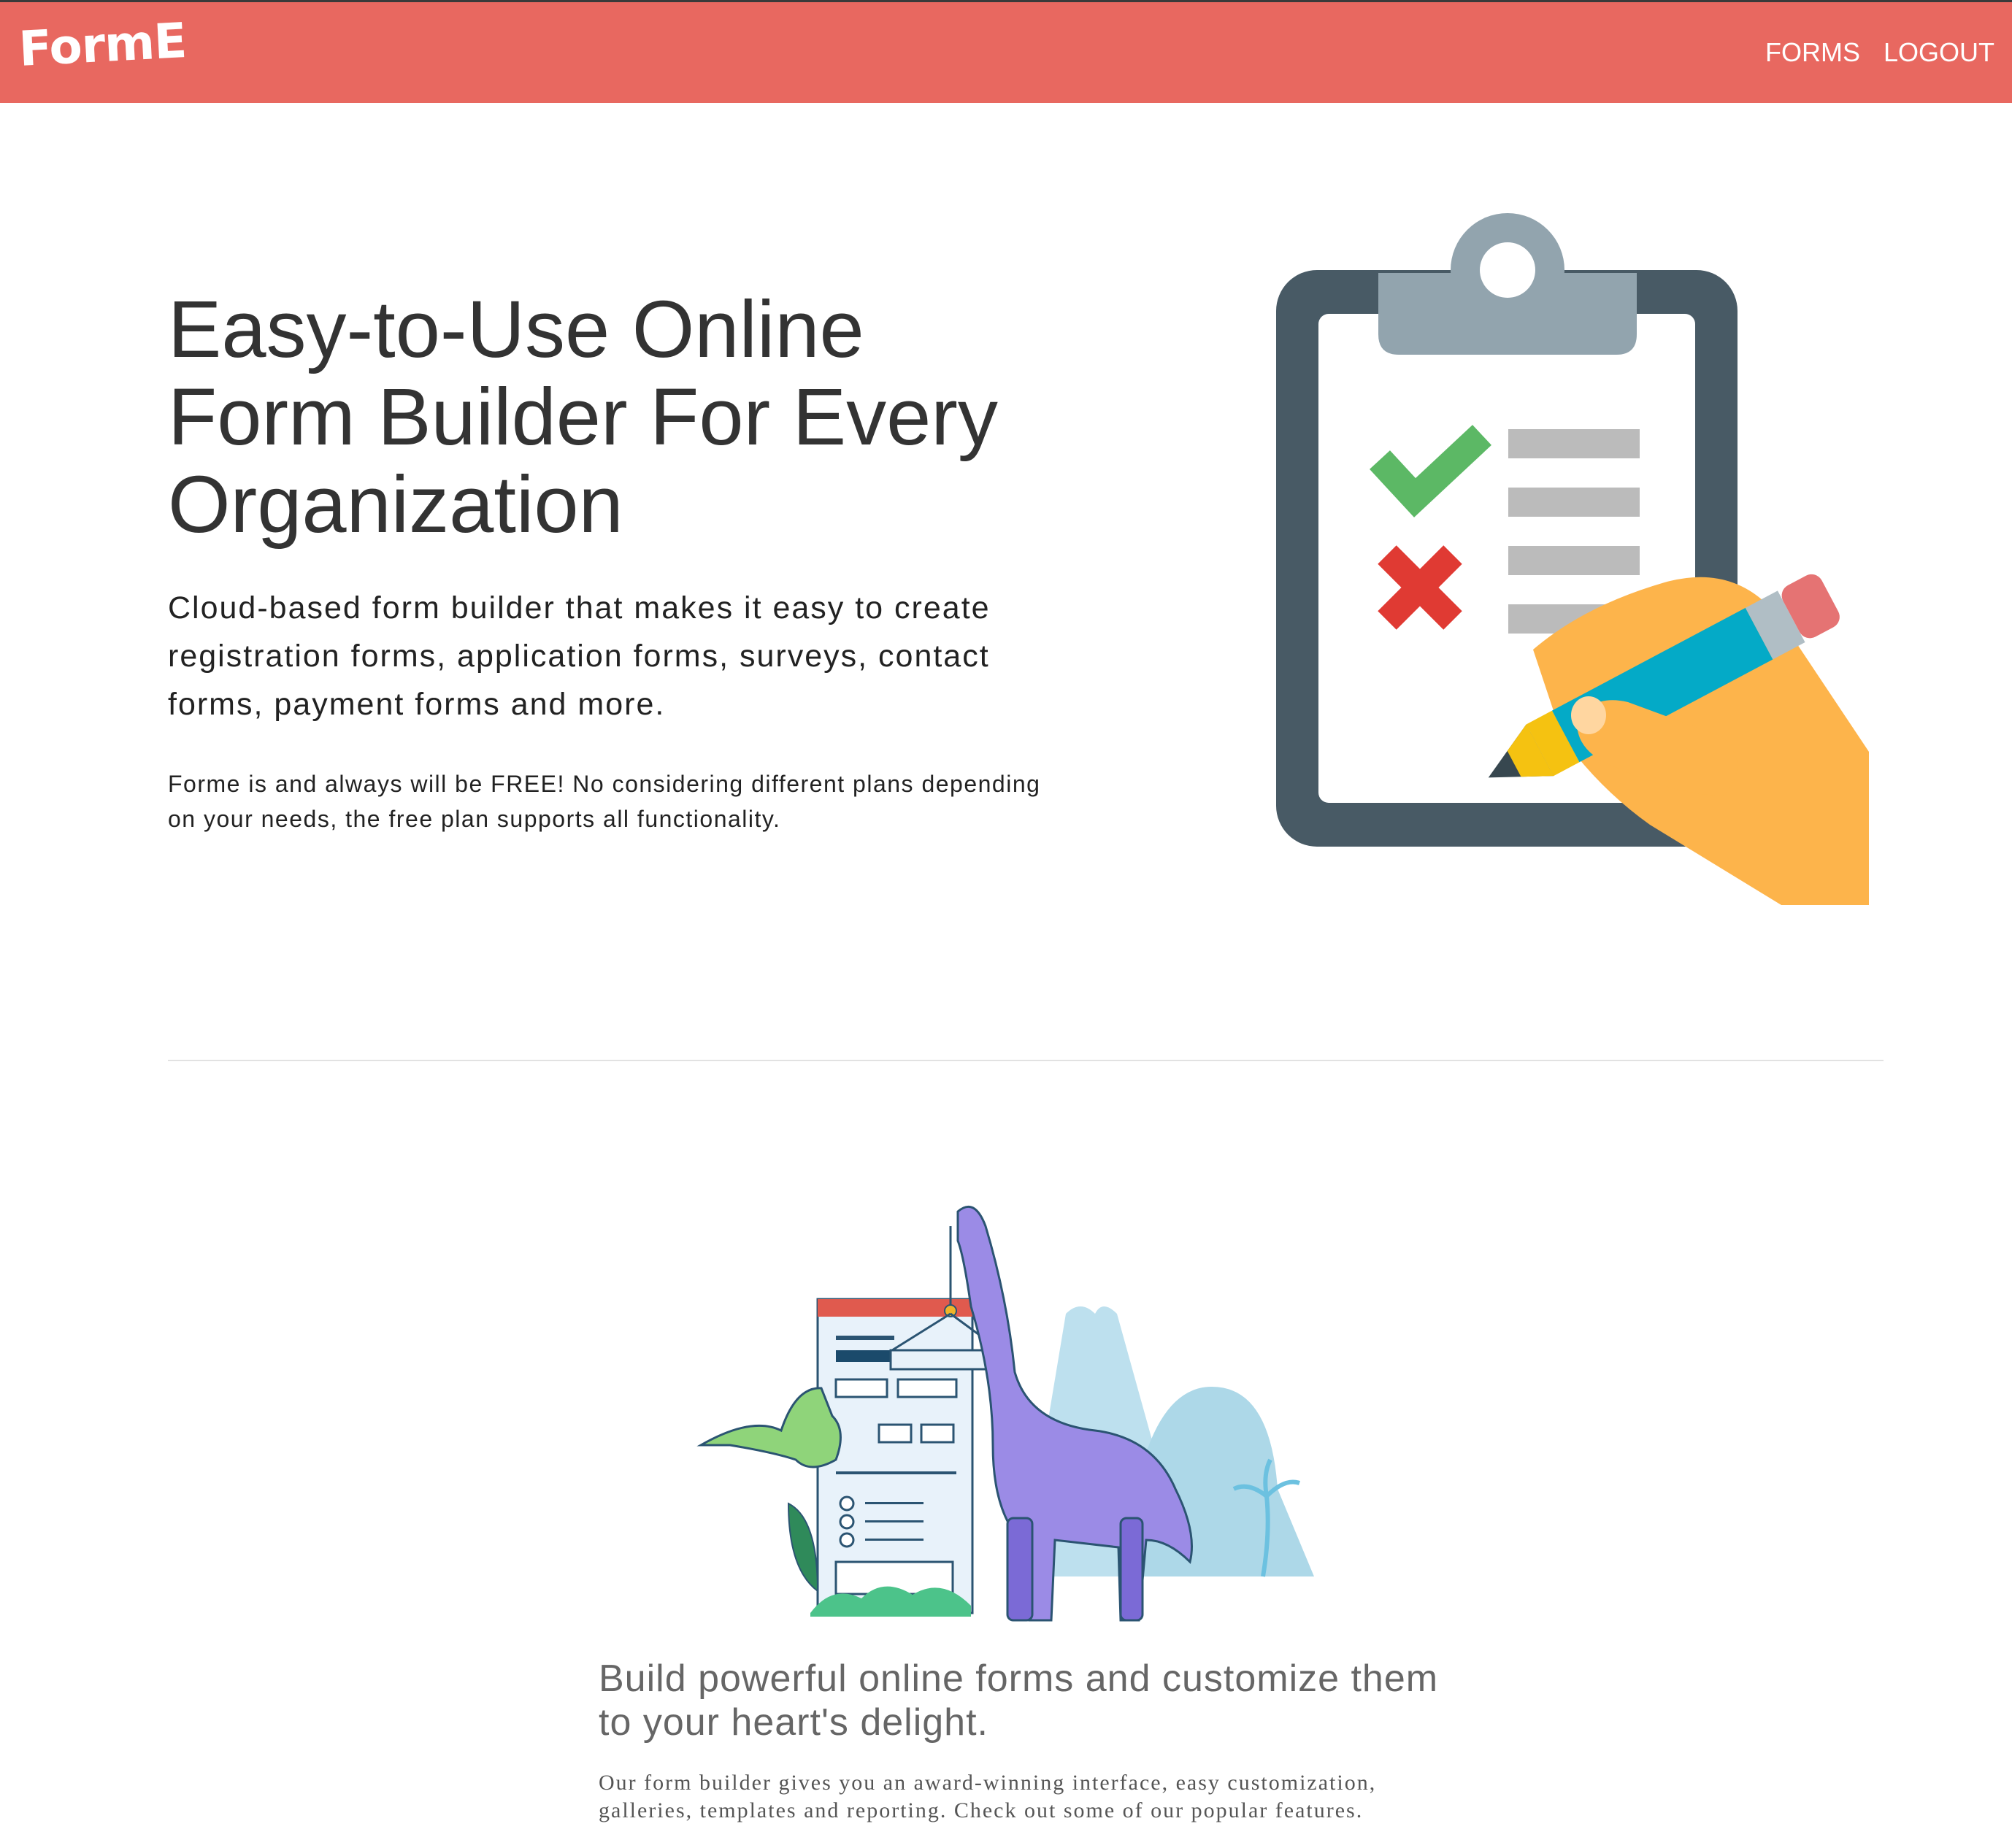 Image resolution: width=2012 pixels, height=1848 pixels. Describe the element at coordinates (769, 1427) in the screenshot. I see `pterodactyl` at that location.